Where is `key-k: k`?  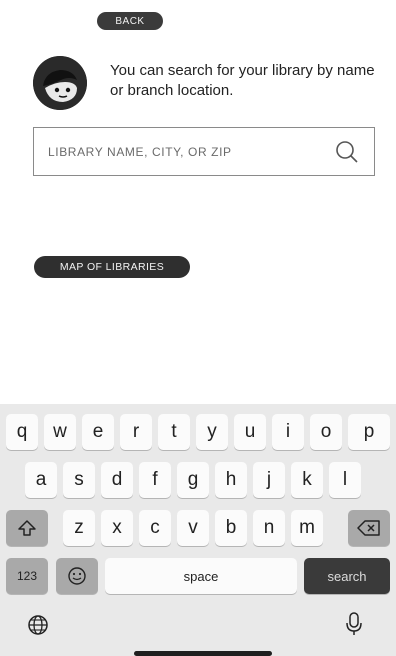
key-k: k is located at coordinates (307, 480).